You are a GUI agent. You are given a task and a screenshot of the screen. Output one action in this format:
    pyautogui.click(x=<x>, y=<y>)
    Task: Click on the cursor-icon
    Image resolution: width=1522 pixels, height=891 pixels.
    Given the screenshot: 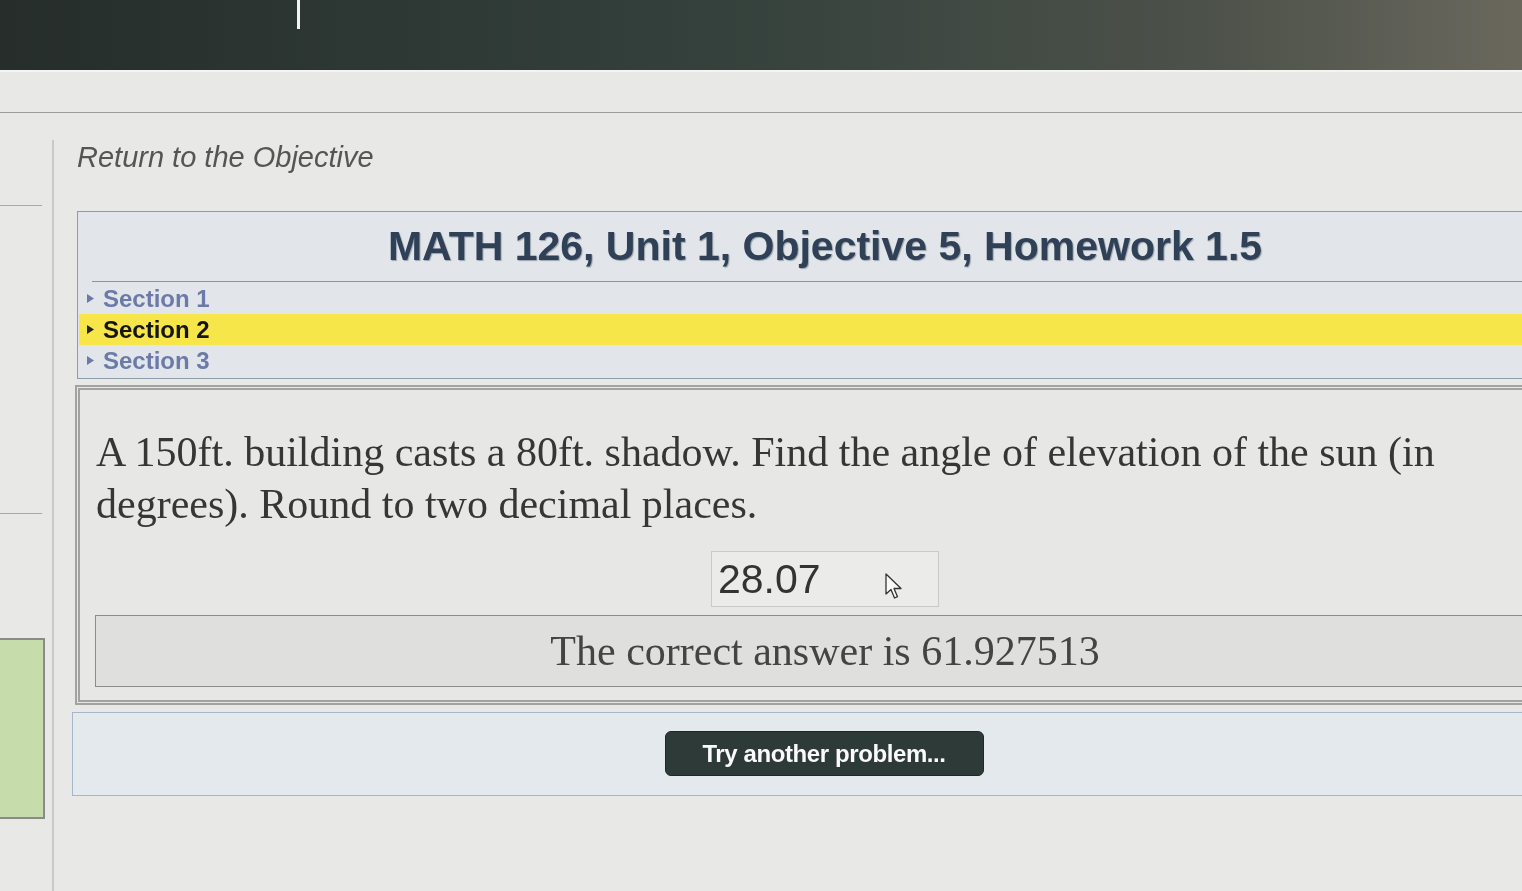 What is the action you would take?
    pyautogui.click(x=894, y=586)
    